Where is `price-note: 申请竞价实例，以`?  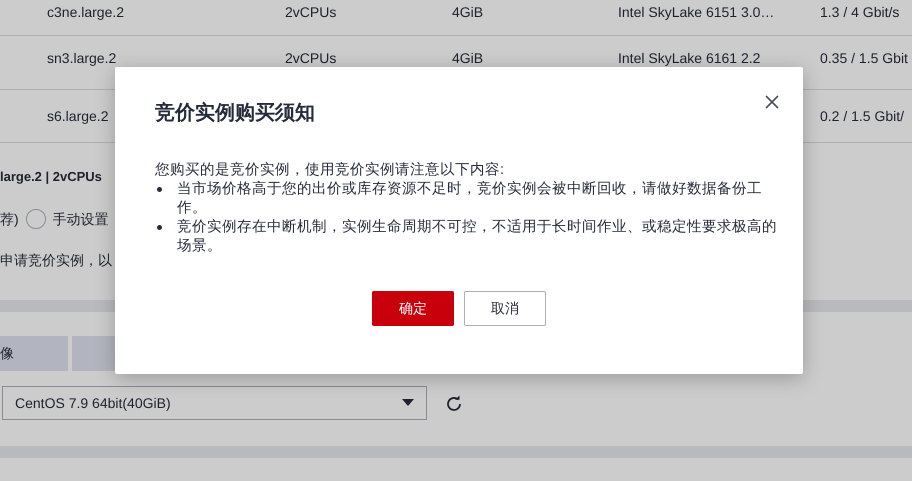 price-note: 申请竞价实例，以 is located at coordinates (56, 260).